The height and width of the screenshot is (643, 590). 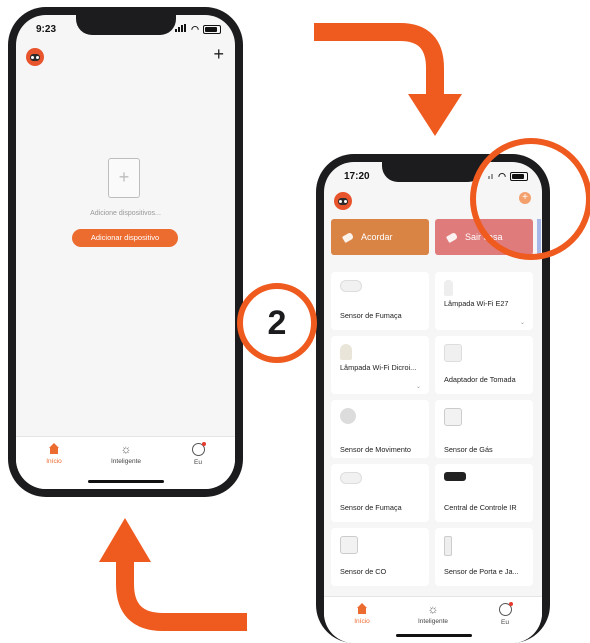 I want to click on scene-acordar: Acordar, so click(x=380, y=237).